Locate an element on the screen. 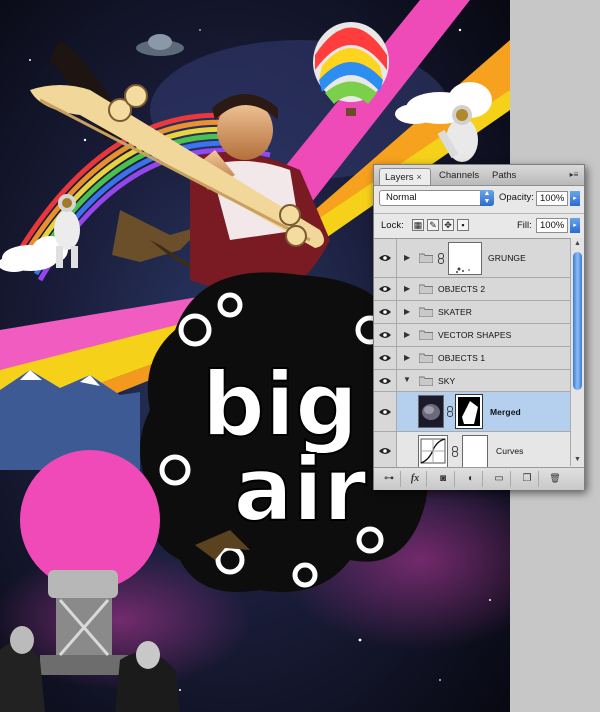 The width and height of the screenshot is (600, 712). tab-paths: Paths is located at coordinates (505, 176).